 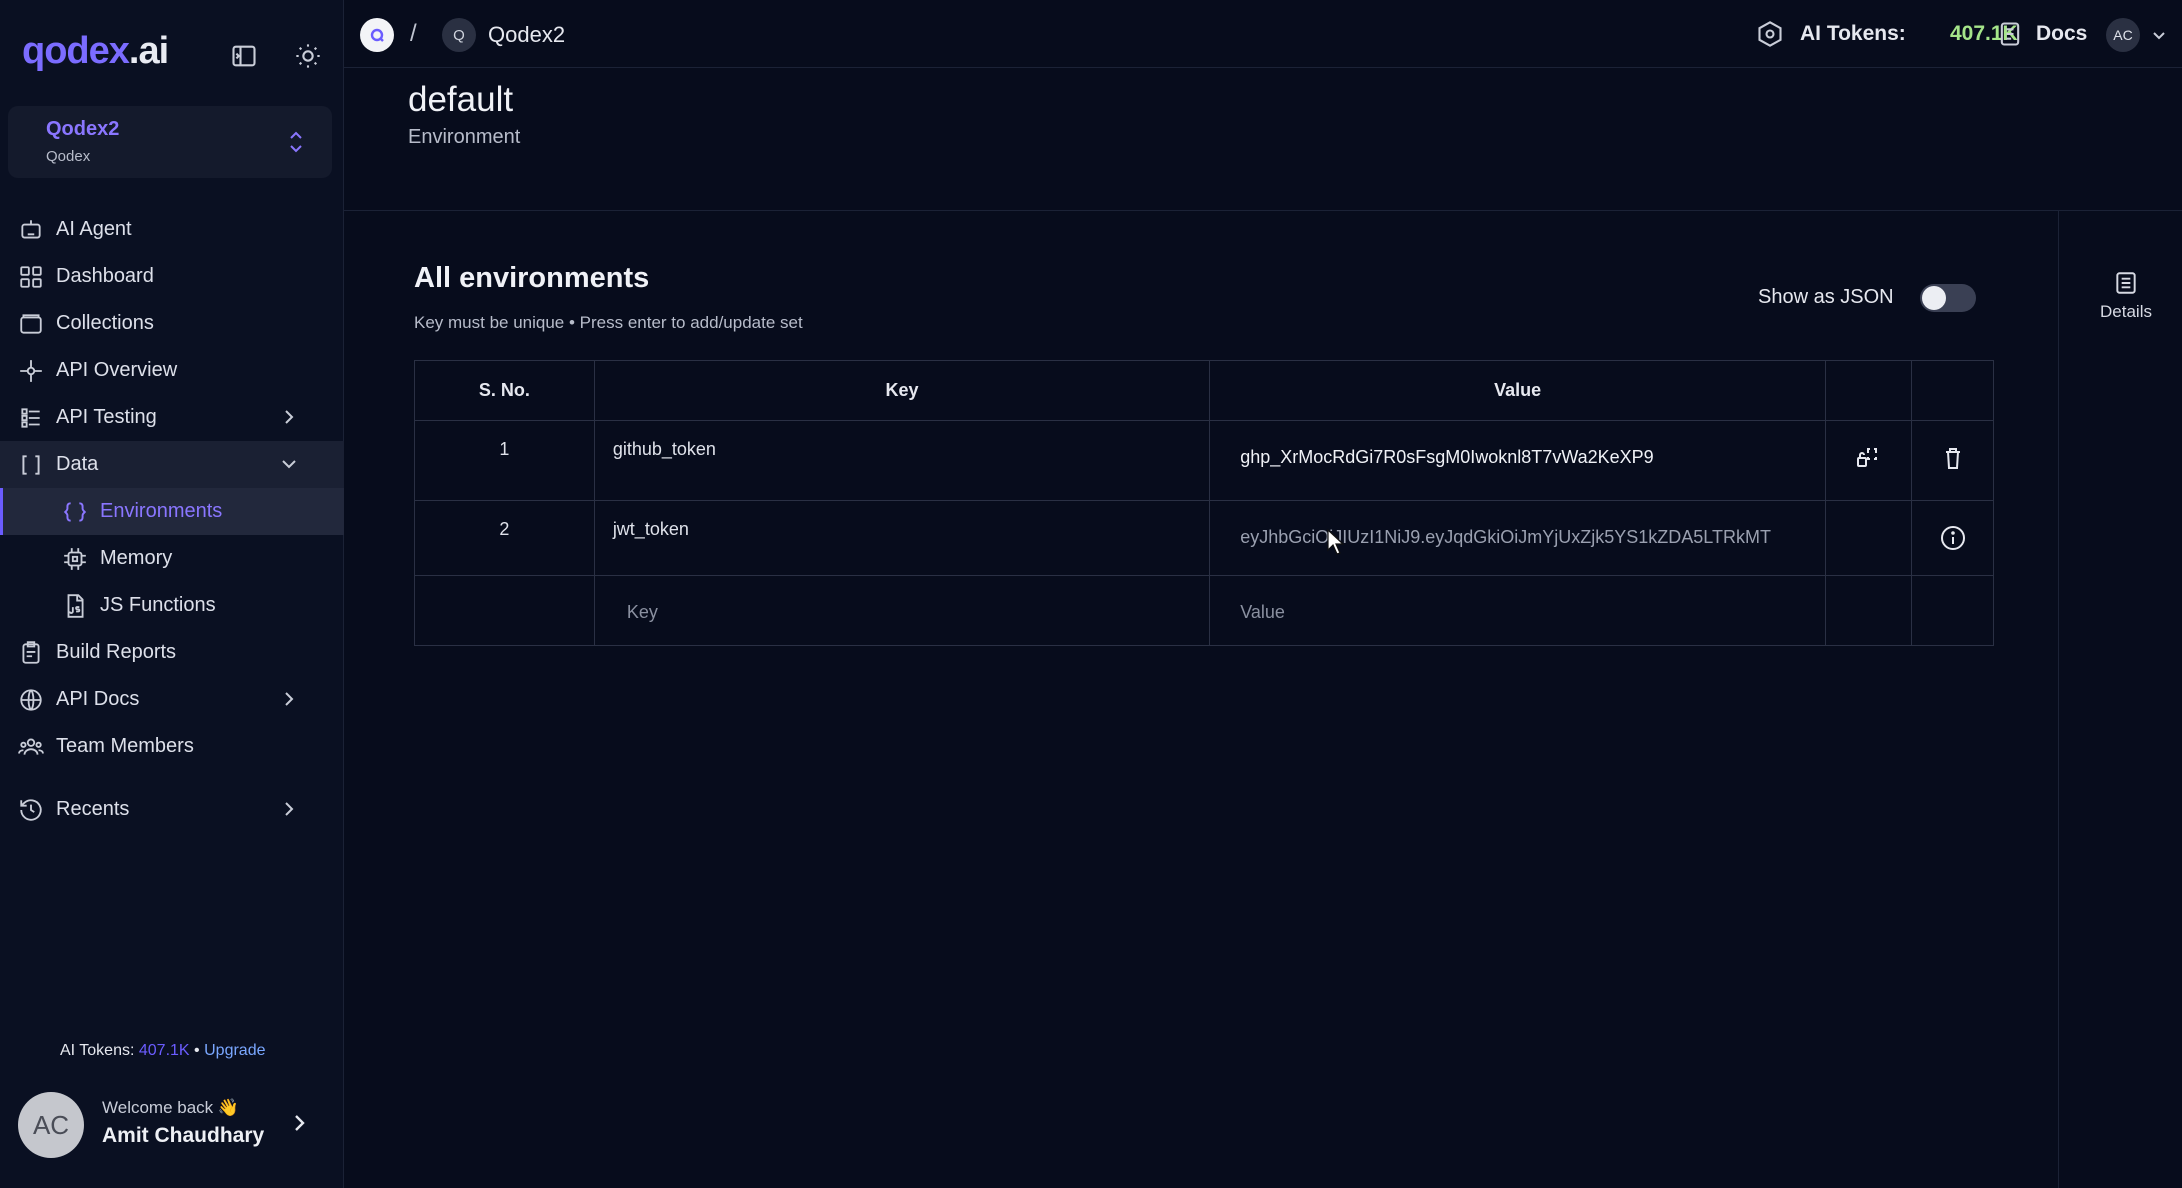 I want to click on sidebar-item-label: Collections, so click(x=105, y=323).